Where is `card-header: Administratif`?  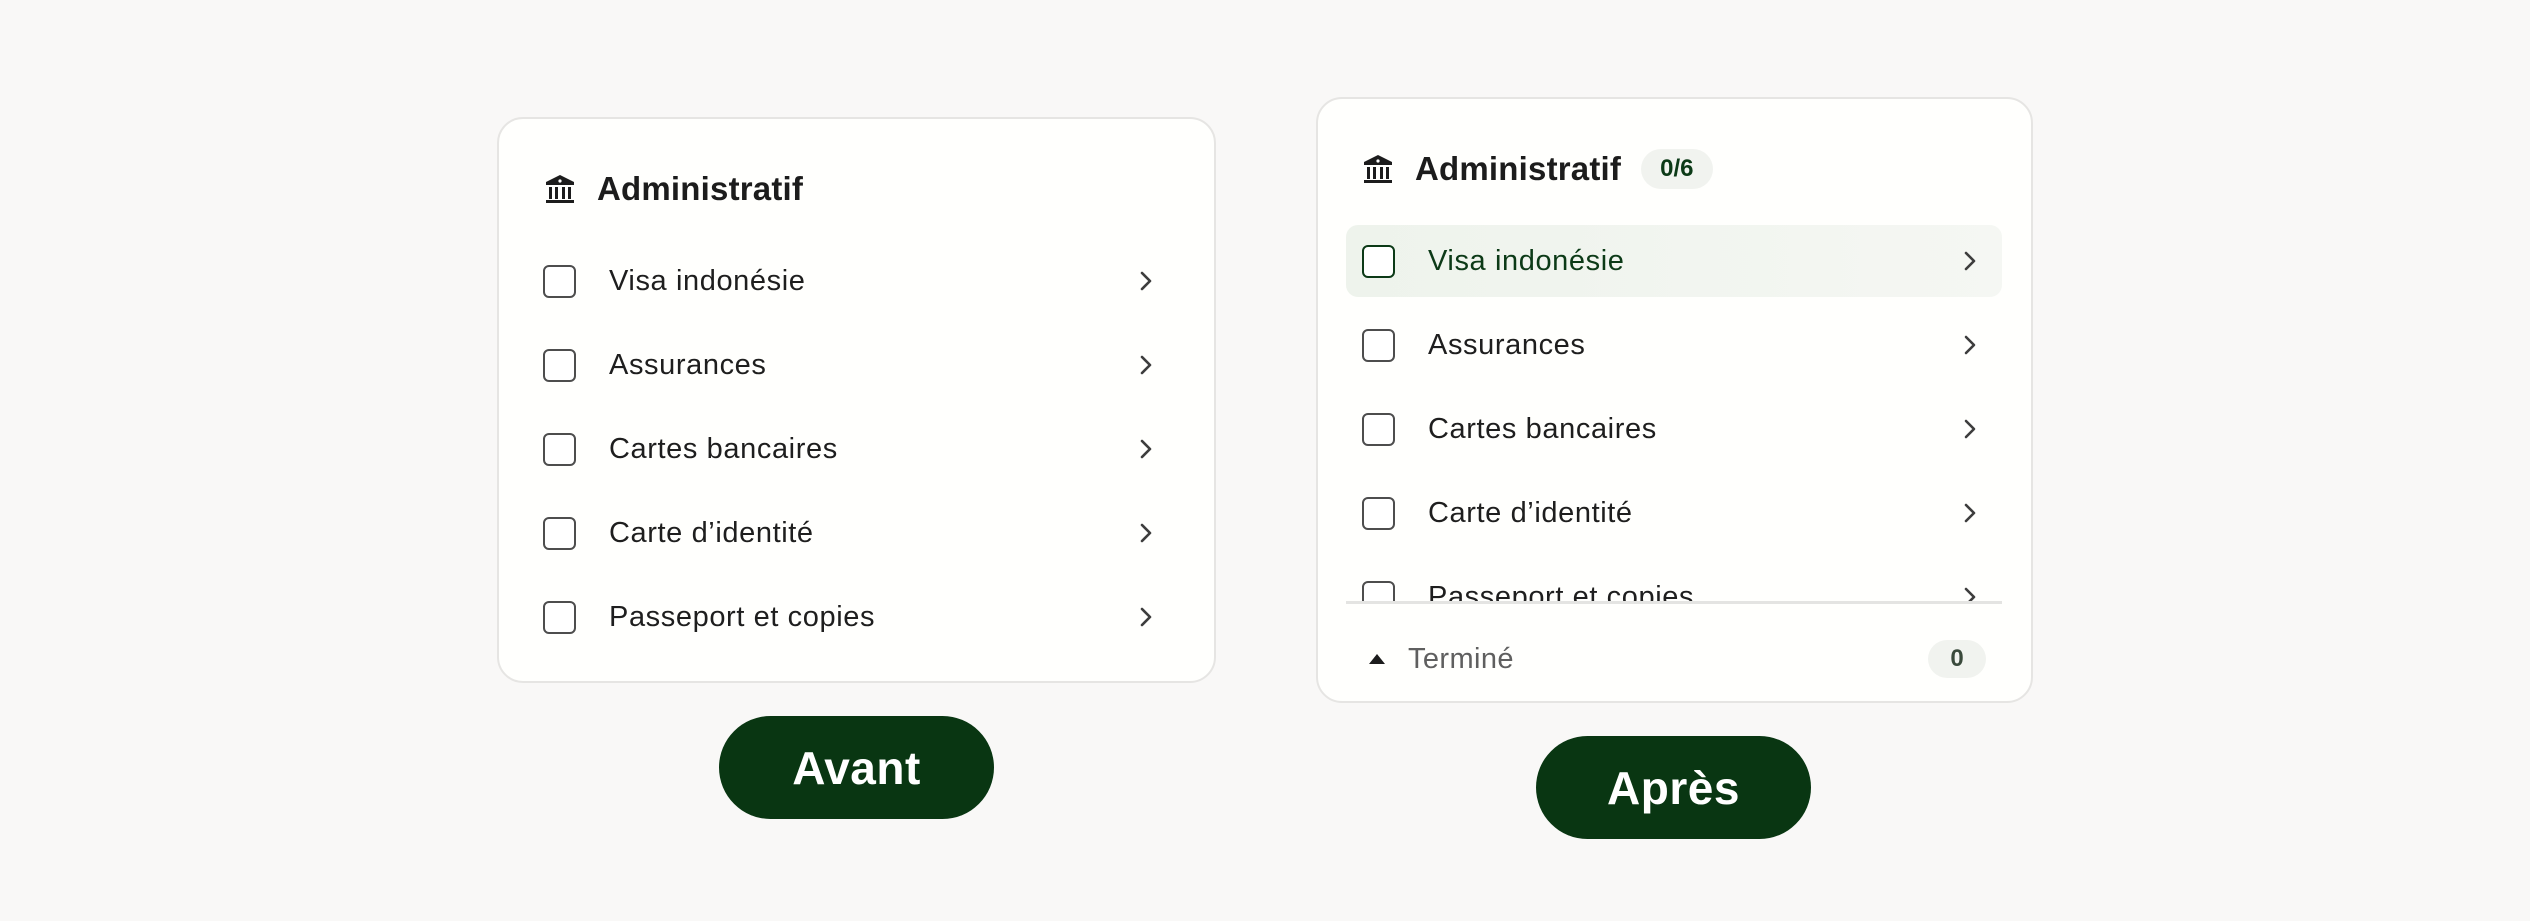 card-header: Administratif is located at coordinates (673, 189).